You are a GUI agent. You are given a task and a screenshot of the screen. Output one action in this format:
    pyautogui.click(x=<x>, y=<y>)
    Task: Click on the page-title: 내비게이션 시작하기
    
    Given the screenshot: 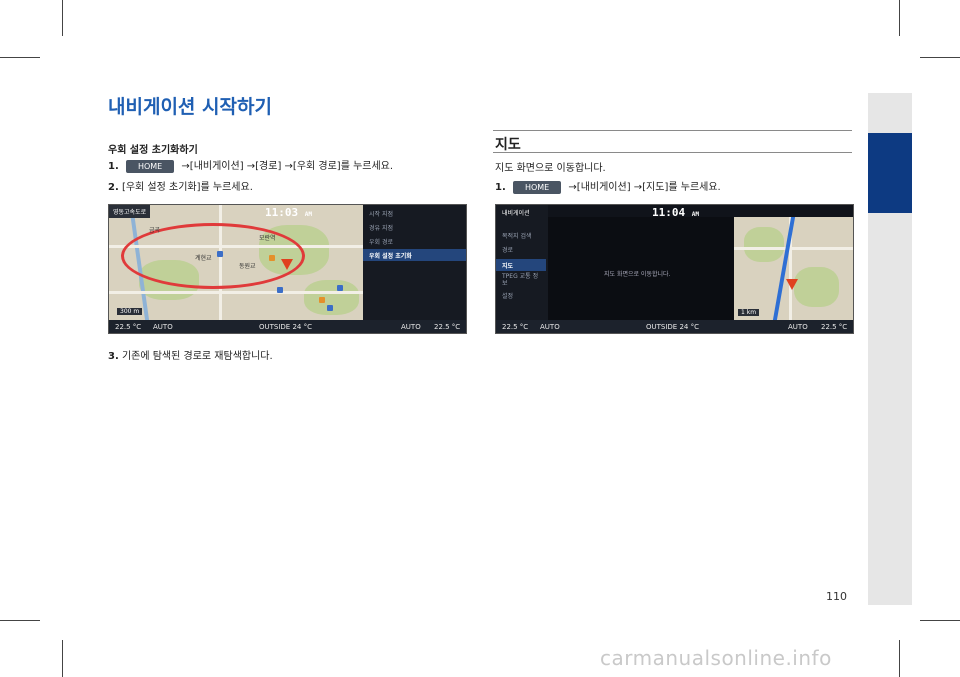 What is the action you would take?
    pyautogui.click(x=190, y=107)
    